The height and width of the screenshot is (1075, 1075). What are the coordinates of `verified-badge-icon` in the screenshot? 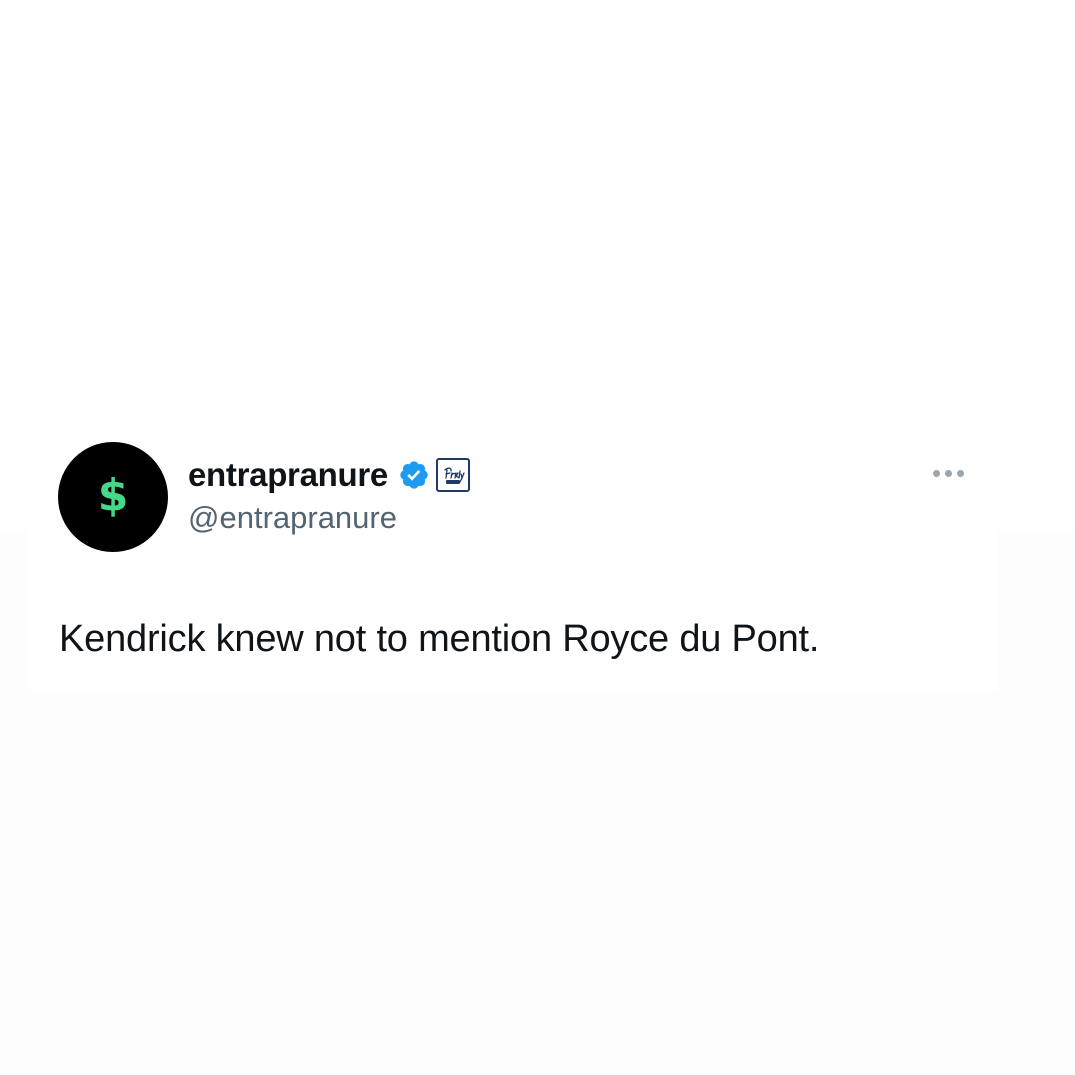 It's located at (414, 475).